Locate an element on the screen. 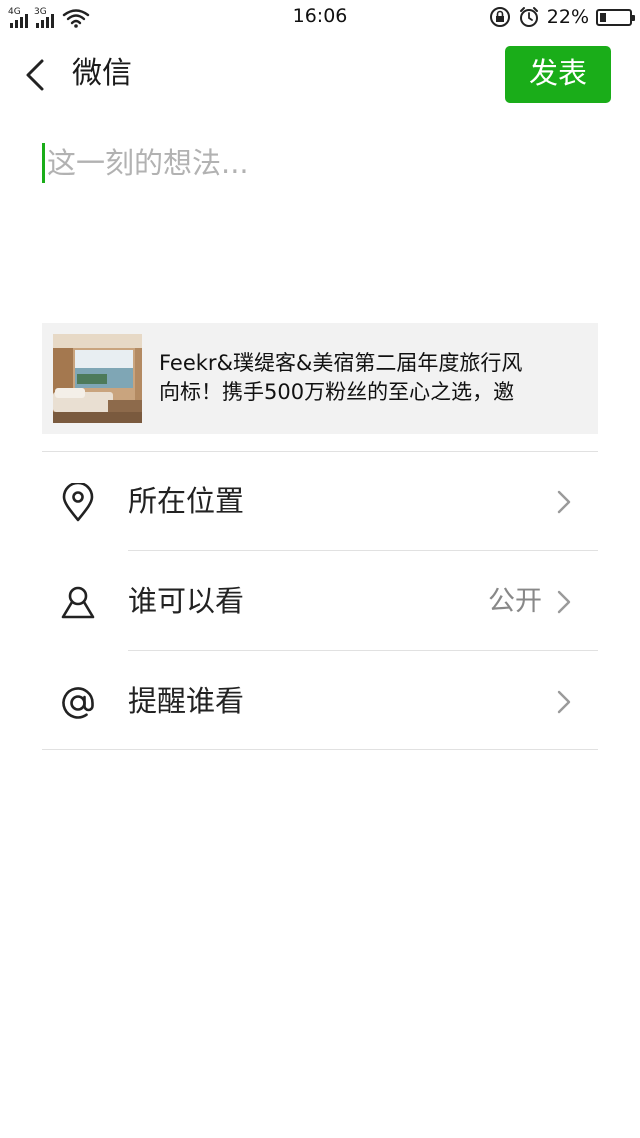 This screenshot has height=1138, width=640. rotation-lock-icon is located at coordinates (499, 17).